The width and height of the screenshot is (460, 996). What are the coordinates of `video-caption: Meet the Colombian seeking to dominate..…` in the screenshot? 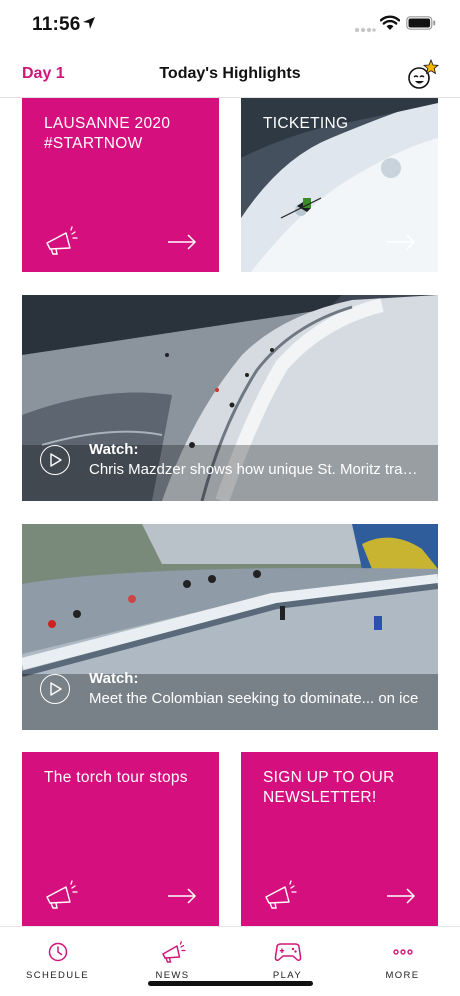 It's located at (254, 698).